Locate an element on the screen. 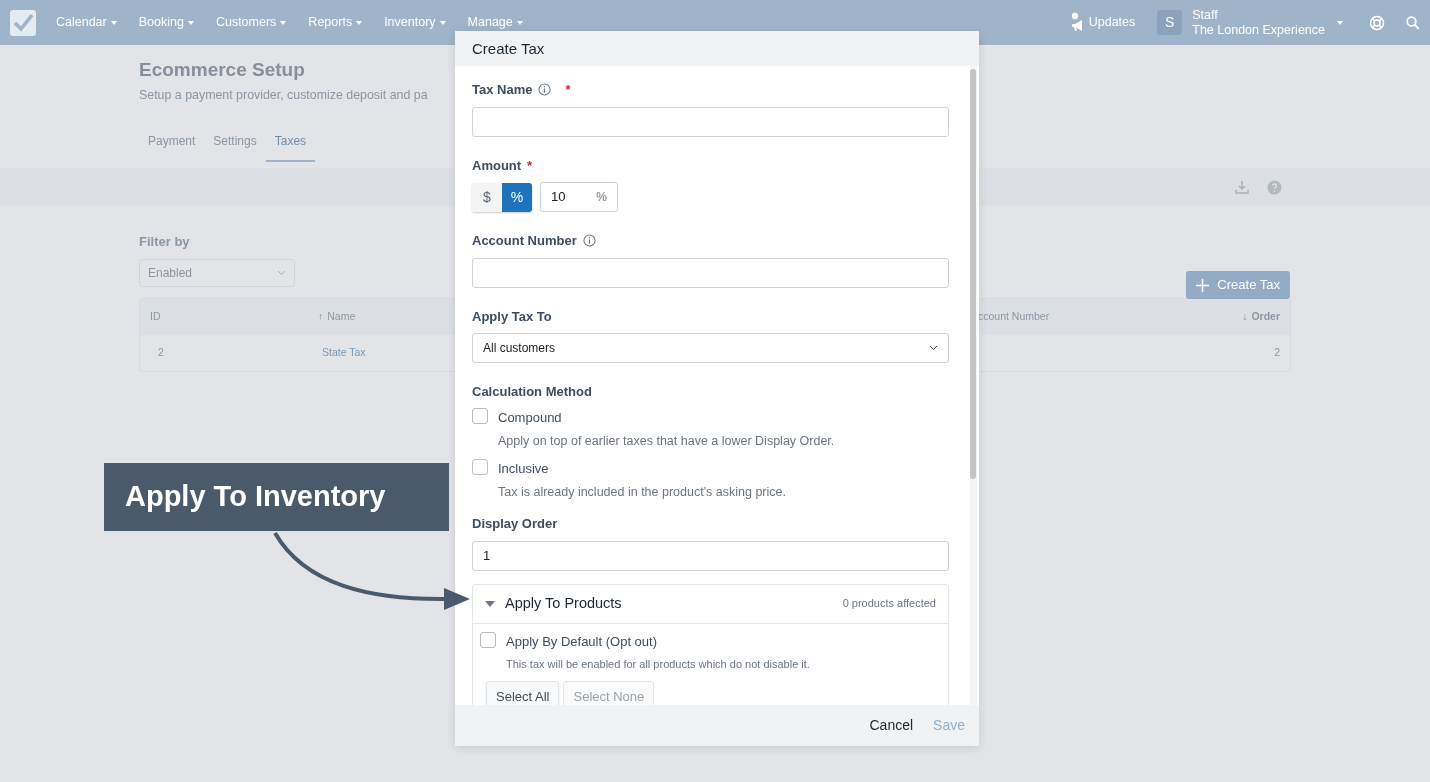 This screenshot has height=782, width=1430. download-icon is located at coordinates (1242, 187).